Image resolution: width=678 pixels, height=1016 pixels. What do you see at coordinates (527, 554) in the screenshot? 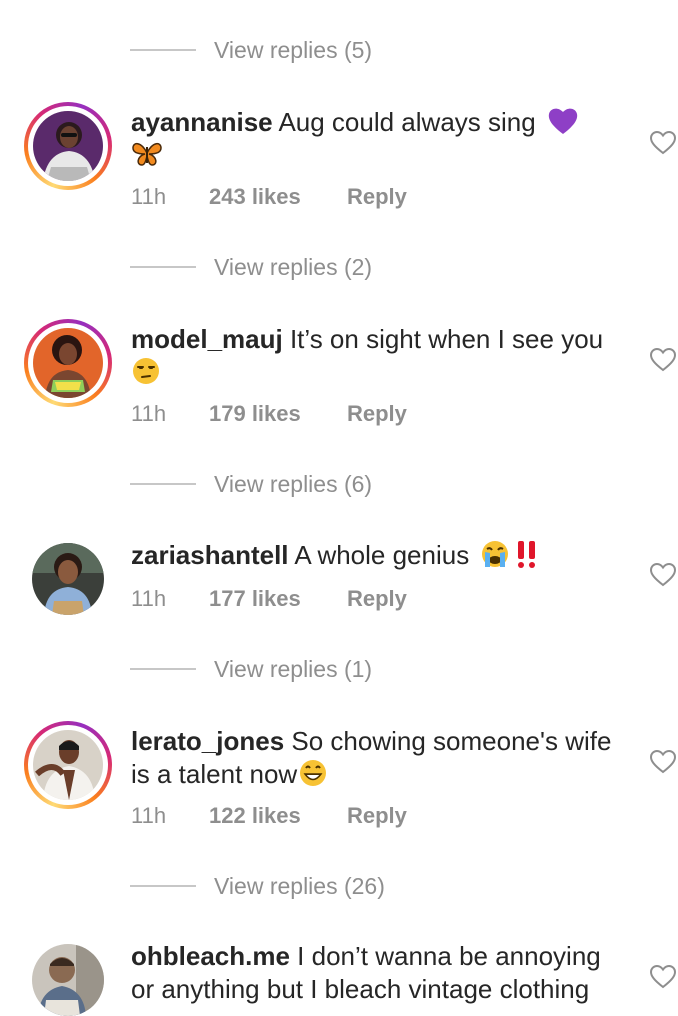
I see `double-exclamation-icon` at bounding box center [527, 554].